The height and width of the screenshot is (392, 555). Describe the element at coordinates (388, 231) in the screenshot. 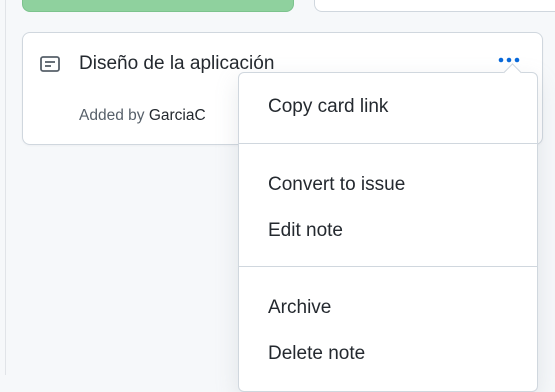

I see `menu-item-edit-note: Edit note` at that location.